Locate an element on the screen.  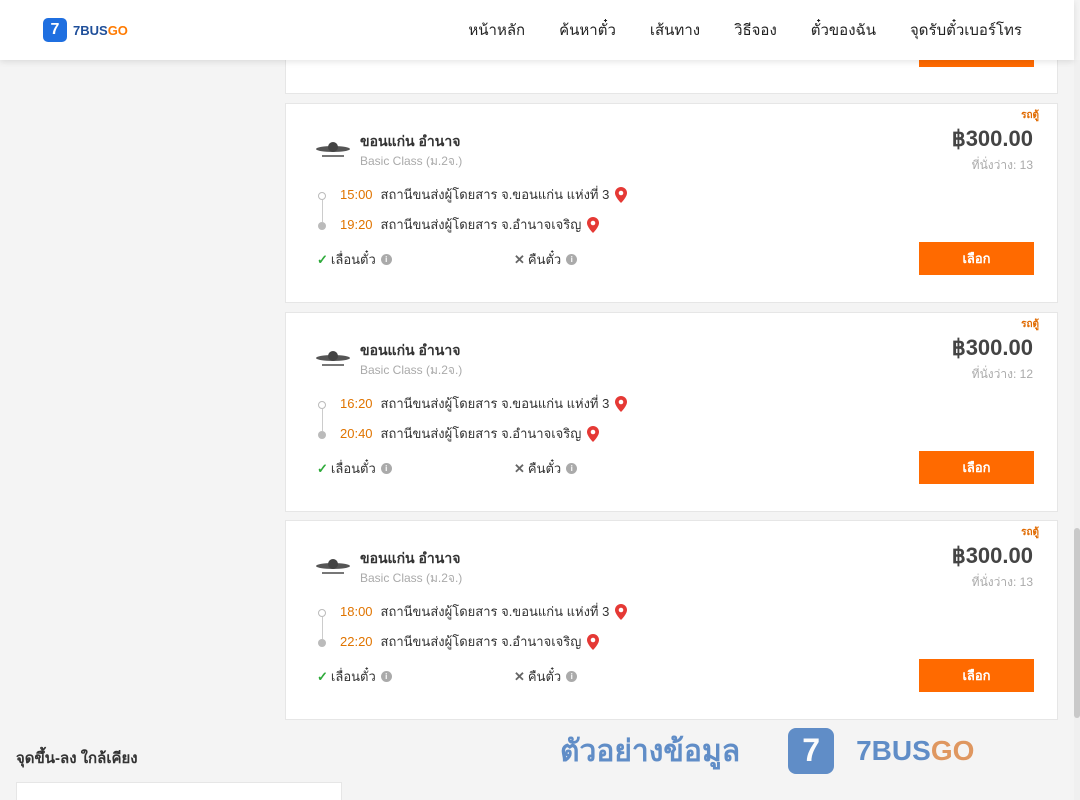
arrival-stop: 19:20 สถานีขนส่งผู้โดยสาร จ.อำนาจเจริญ is located at coordinates (470, 224).